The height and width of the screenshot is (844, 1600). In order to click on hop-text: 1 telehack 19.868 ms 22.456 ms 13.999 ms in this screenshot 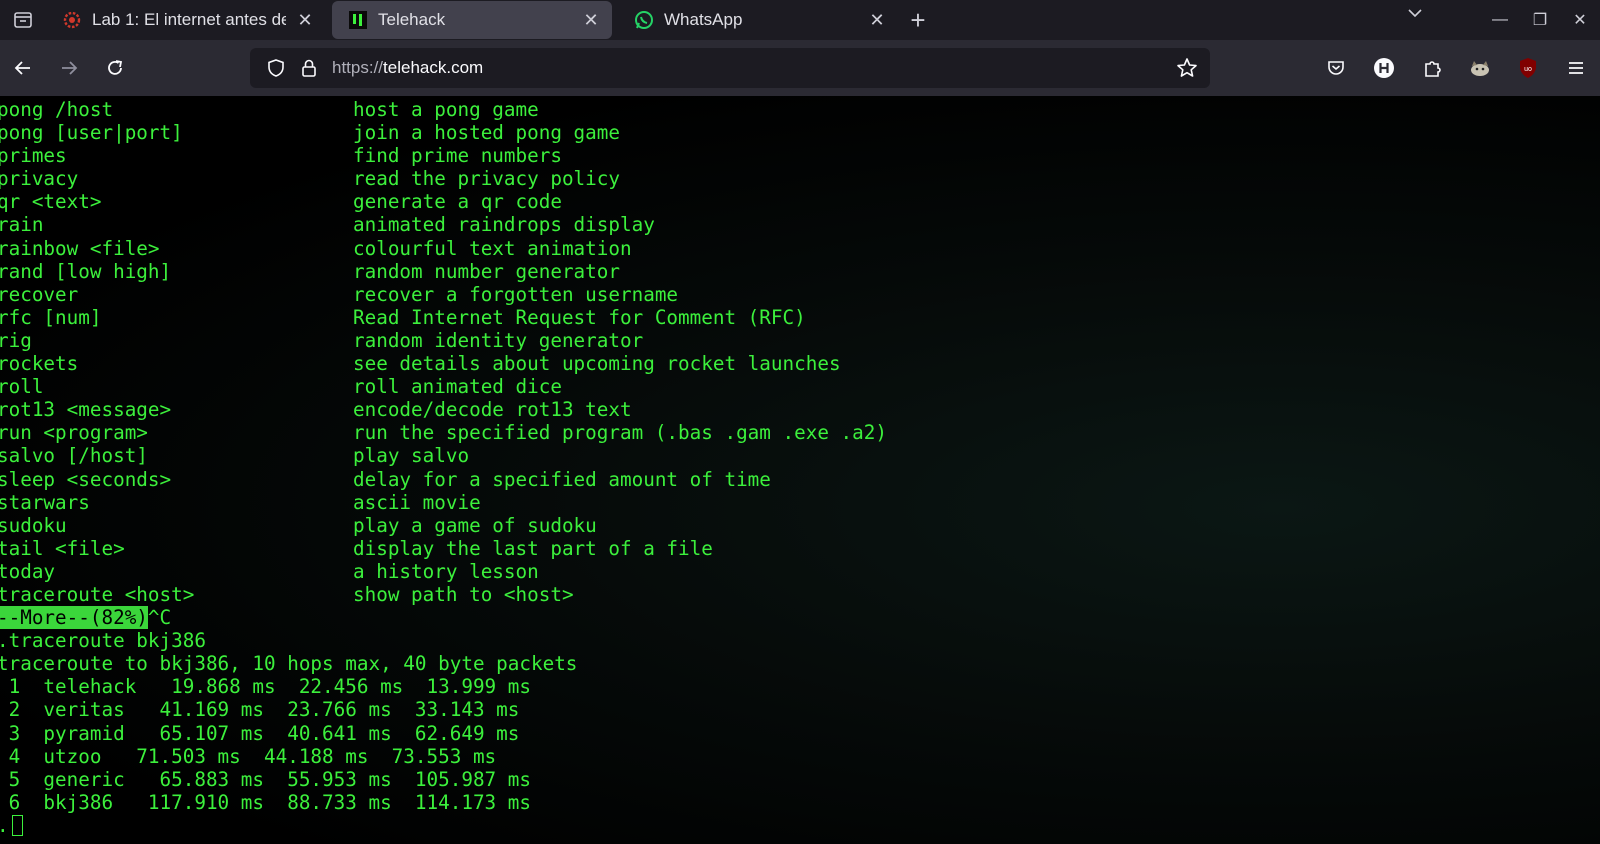, I will do `click(265, 687)`.